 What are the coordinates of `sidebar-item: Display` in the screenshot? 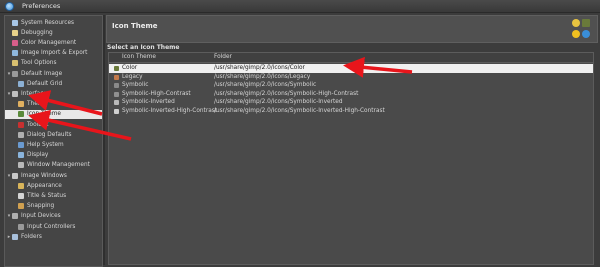 It's located at (53, 155).